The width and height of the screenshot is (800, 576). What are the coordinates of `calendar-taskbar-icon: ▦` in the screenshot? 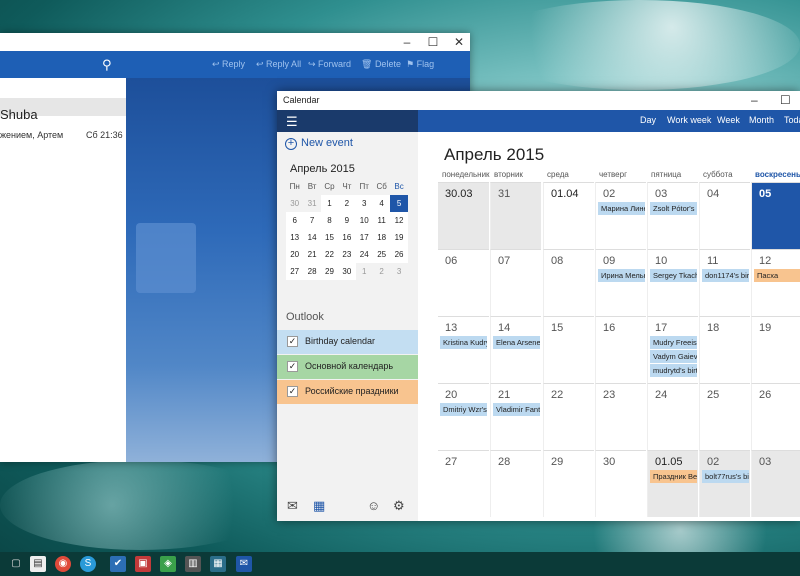 It's located at (218, 564).